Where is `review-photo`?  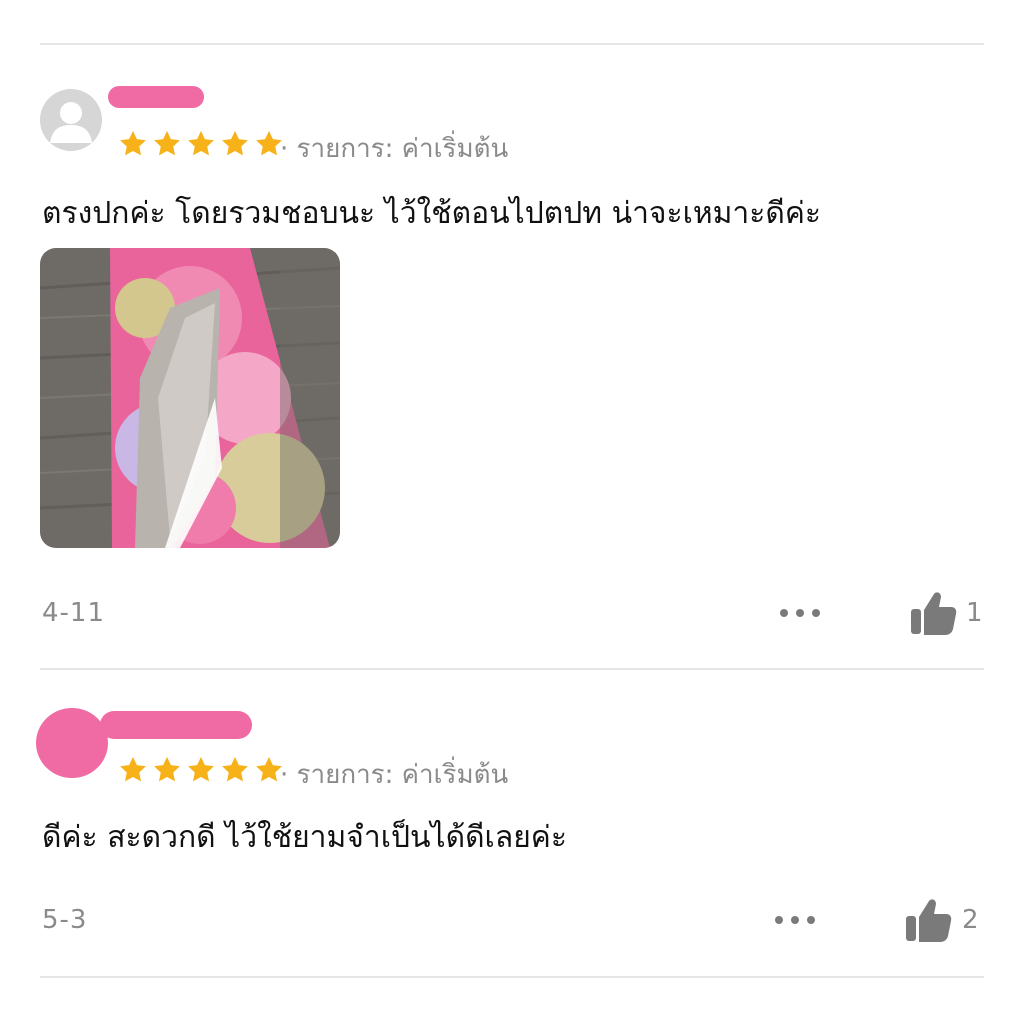 review-photo is located at coordinates (190, 398).